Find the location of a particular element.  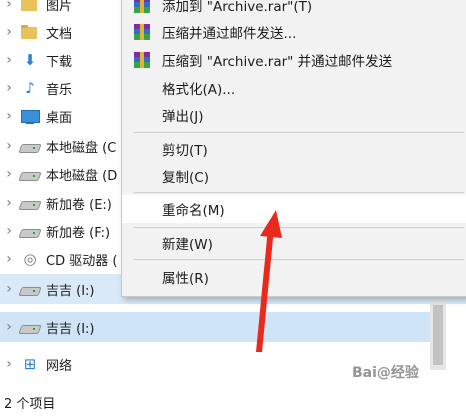

nav-item-cd-drive: › ◎ CD 驱动器 ( is located at coordinates (58, 259).